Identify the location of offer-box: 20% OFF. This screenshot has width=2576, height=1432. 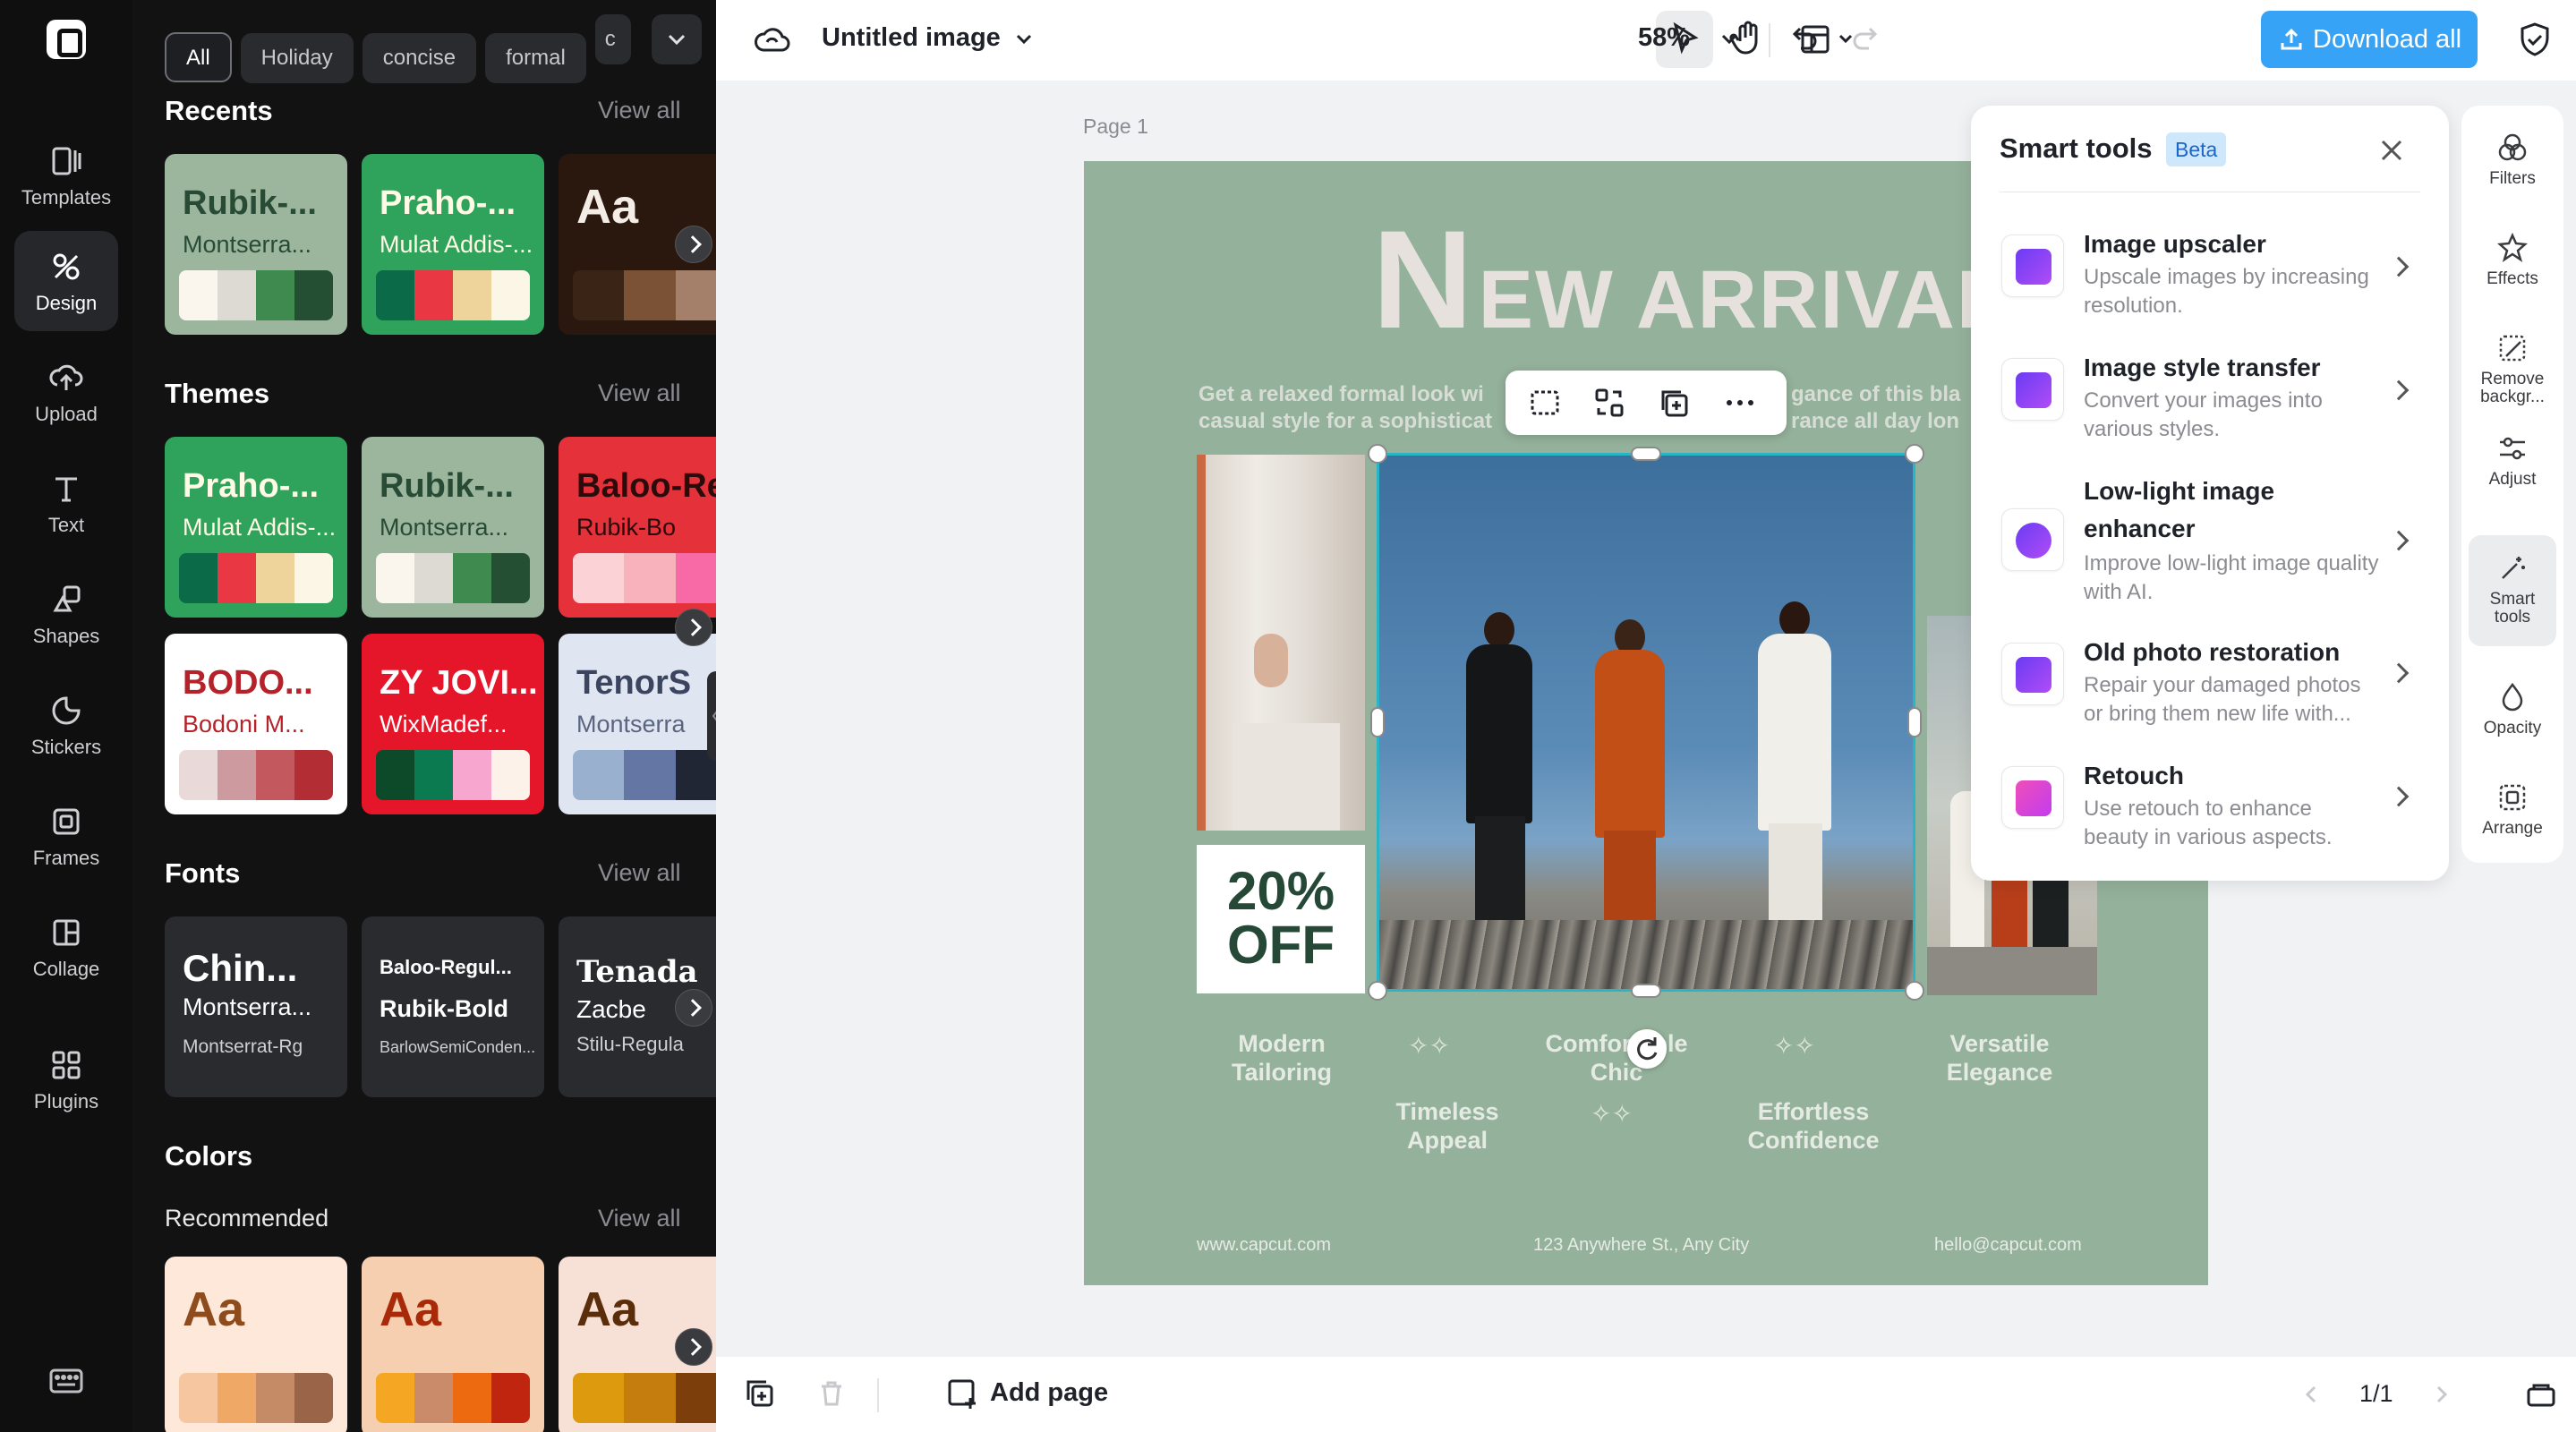
(1281, 919).